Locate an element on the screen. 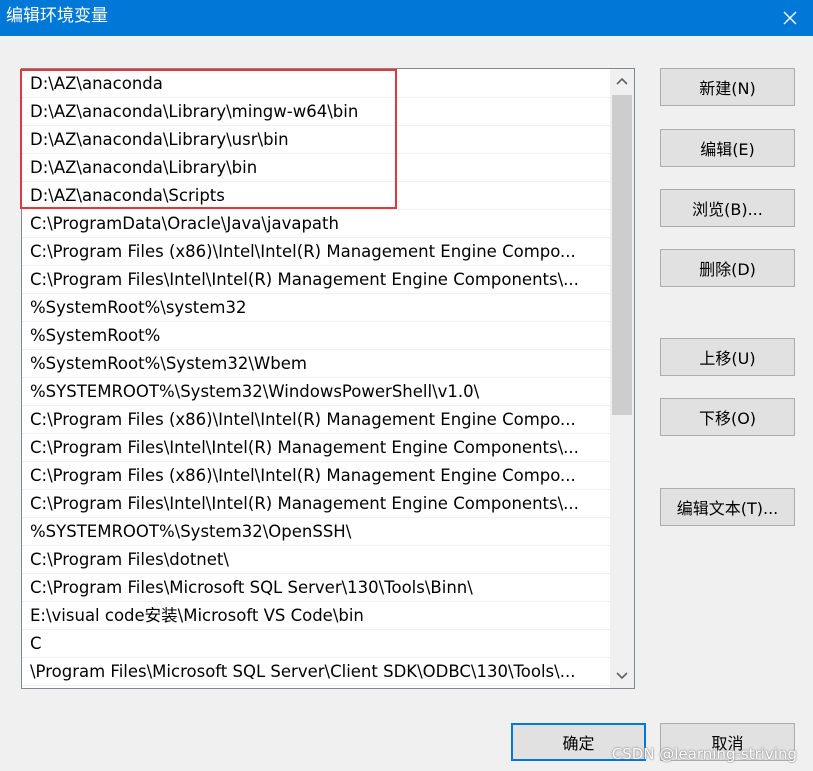 The image size is (813, 771). list-item: %SystemRoot%\System32\Wbem is located at coordinates (316, 364).